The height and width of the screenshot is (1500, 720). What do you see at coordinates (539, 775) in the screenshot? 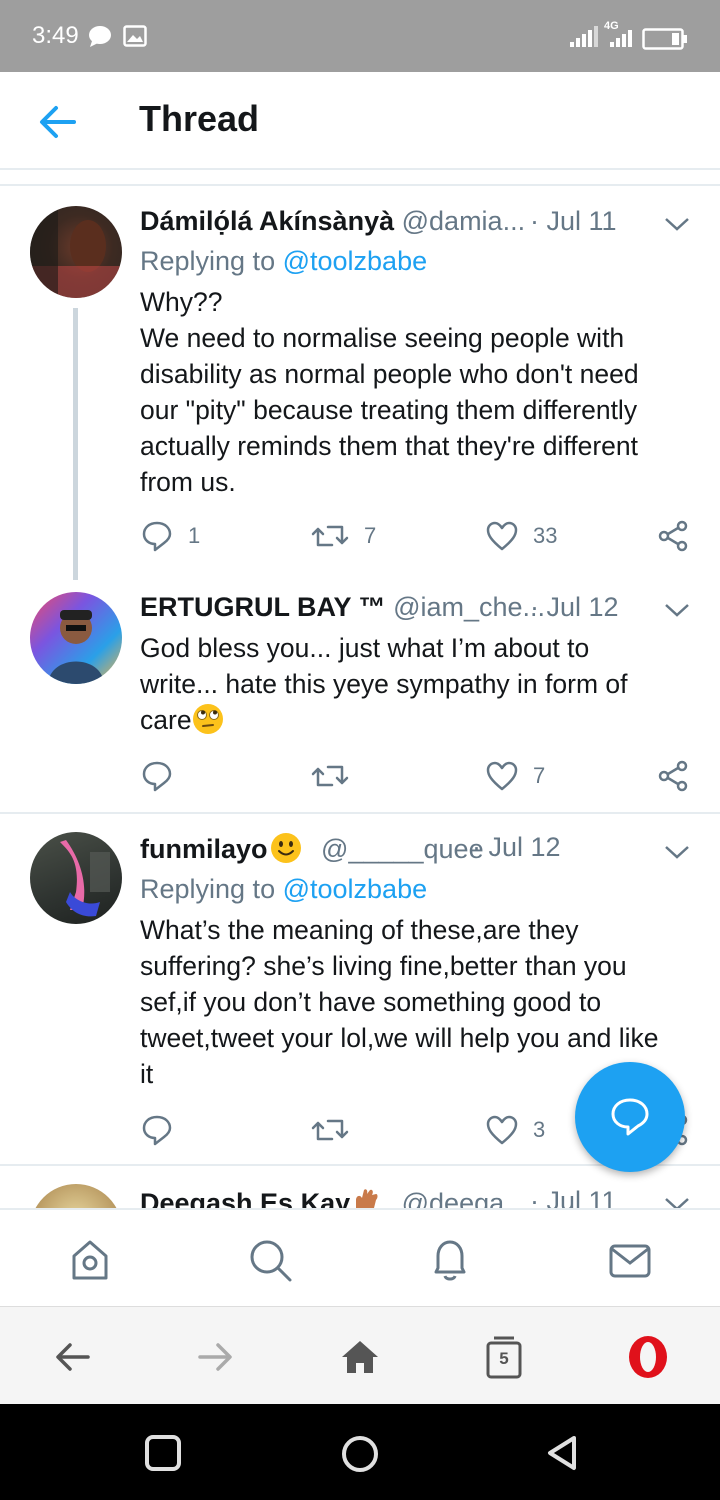
I see `like-count: 7` at bounding box center [539, 775].